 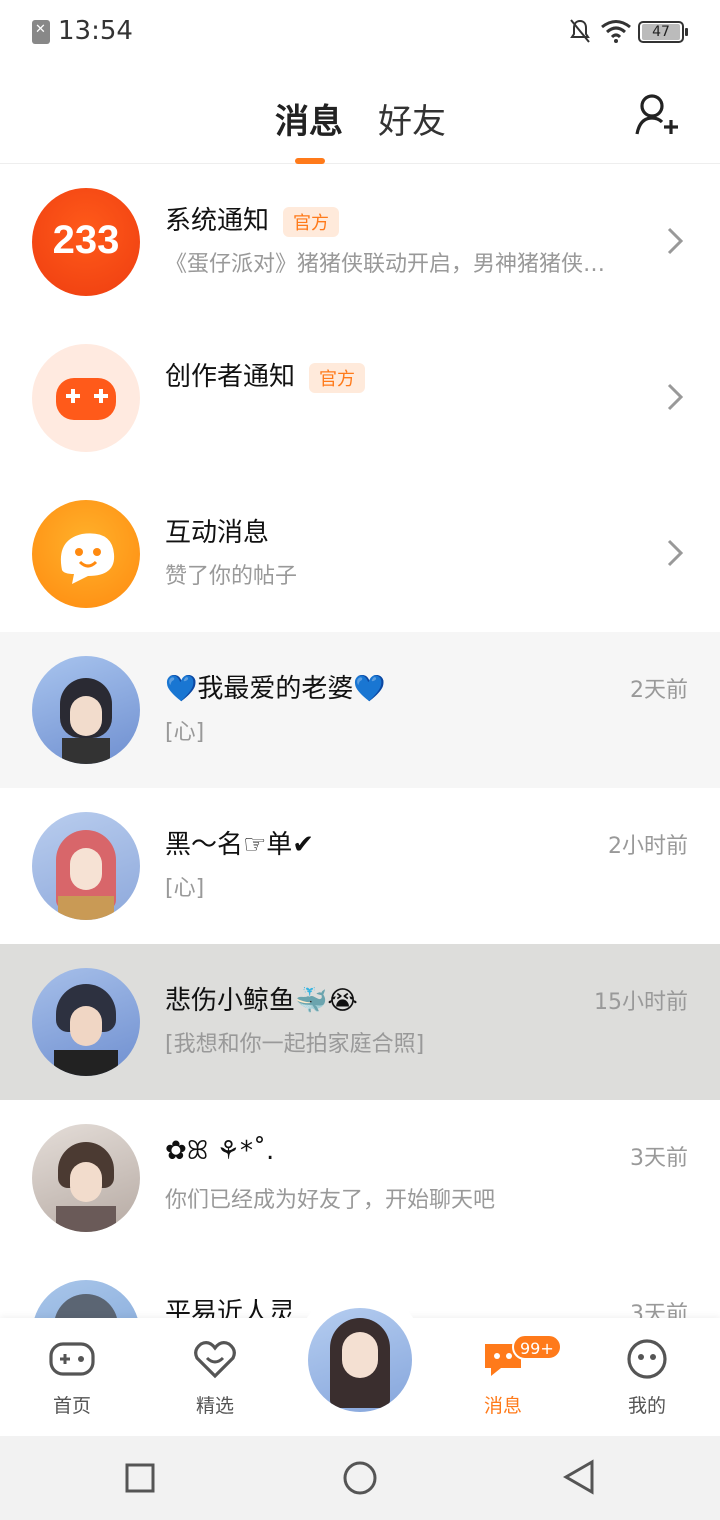 I want to click on nav-featured: 精选, so click(x=215, y=1378).